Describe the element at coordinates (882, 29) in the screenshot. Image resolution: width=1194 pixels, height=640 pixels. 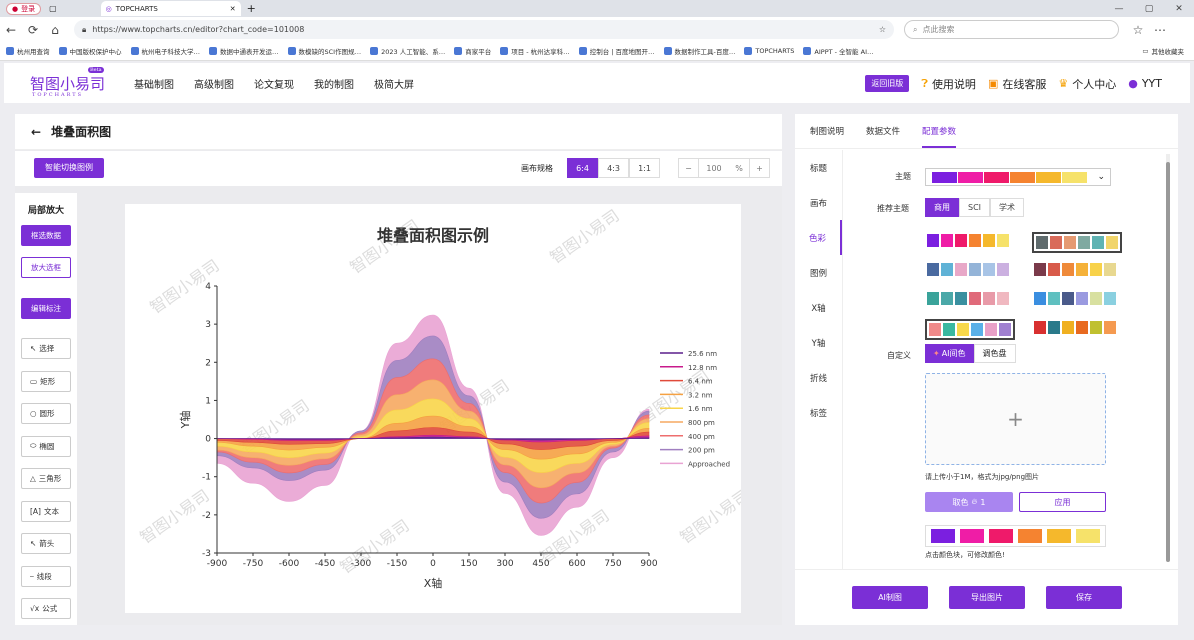
I see `favorite-icon: ☆` at that location.